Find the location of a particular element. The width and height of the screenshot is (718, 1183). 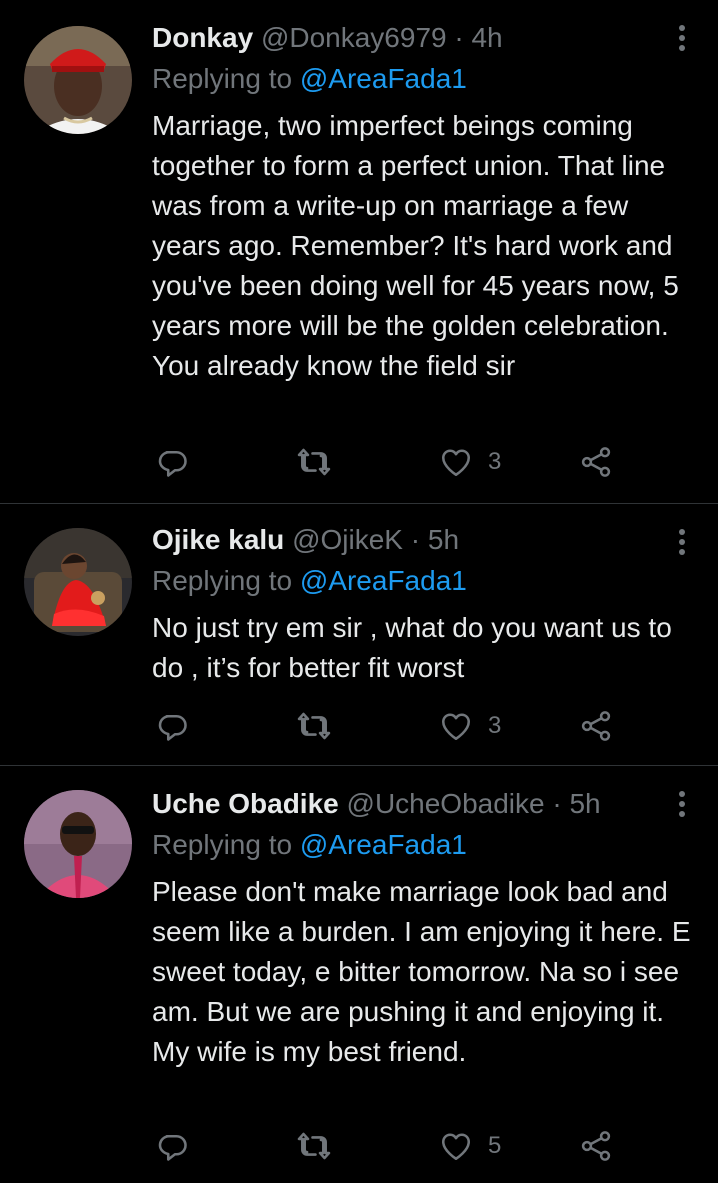

user-handle: @Donkay6979 is located at coordinates (354, 37).